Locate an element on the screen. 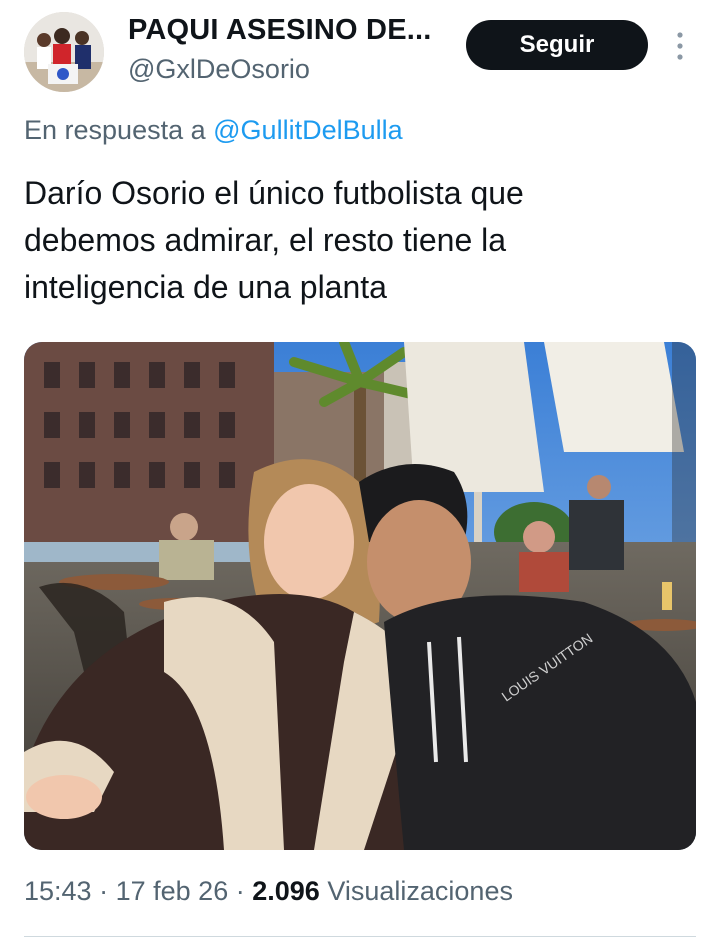 The image size is (720, 941). avatar-image is located at coordinates (64, 52).